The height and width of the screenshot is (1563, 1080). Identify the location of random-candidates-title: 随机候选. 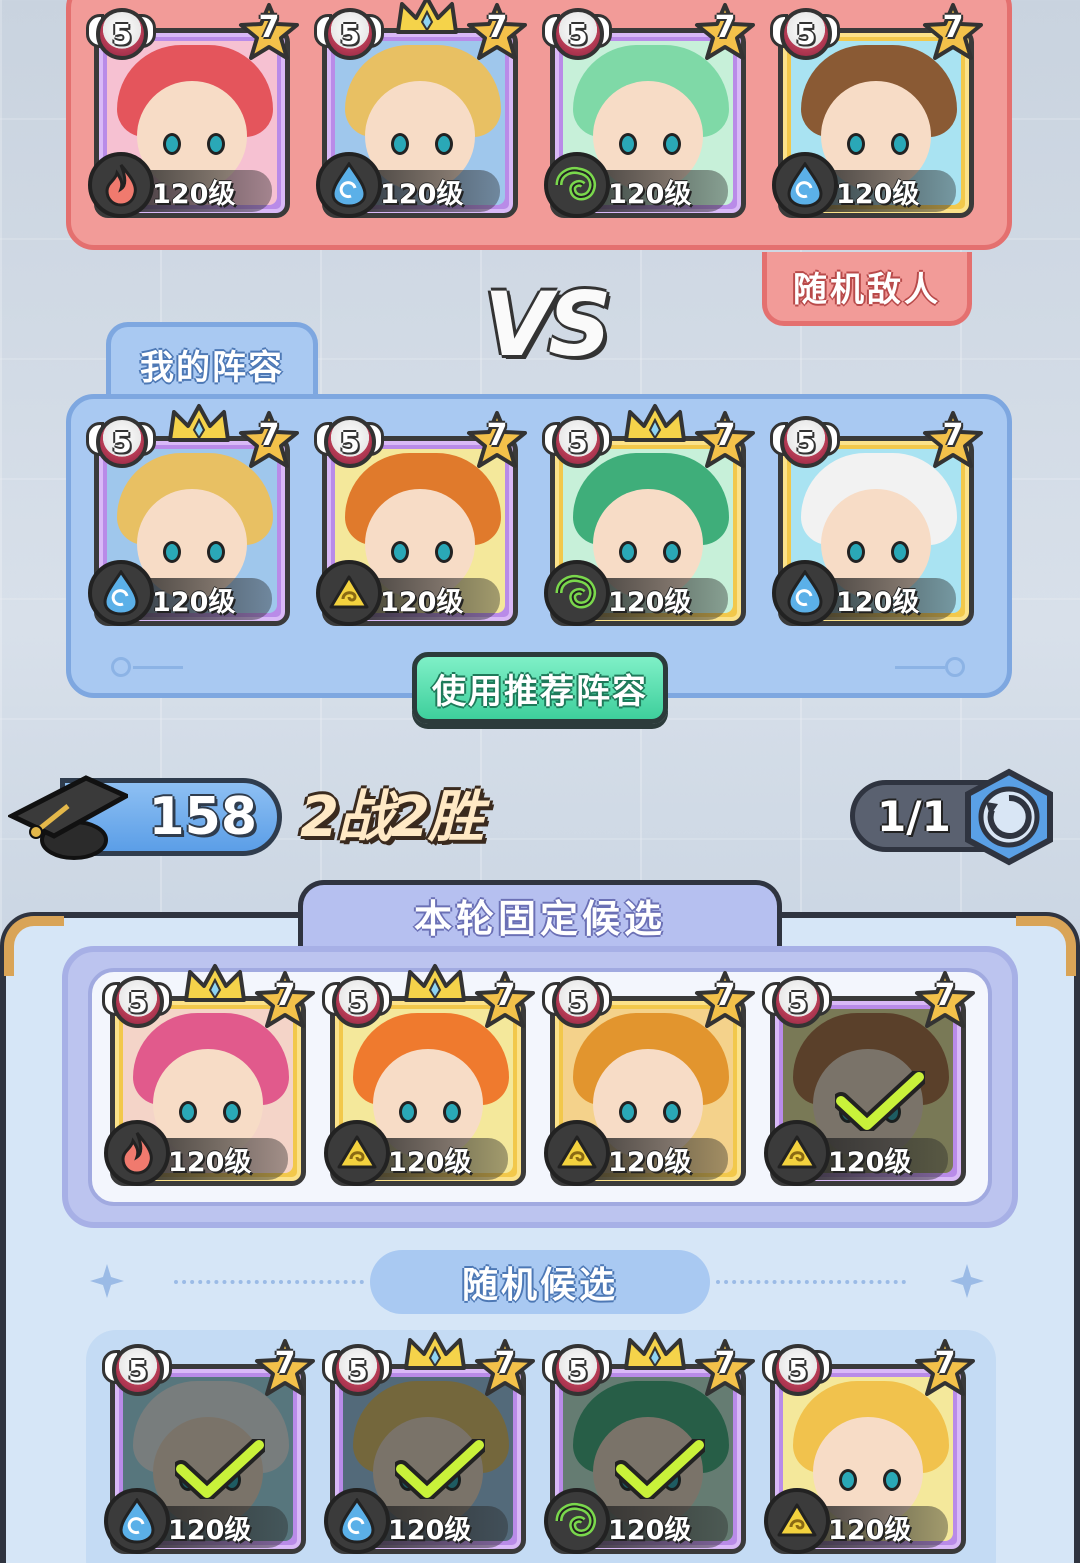
(539, 1285).